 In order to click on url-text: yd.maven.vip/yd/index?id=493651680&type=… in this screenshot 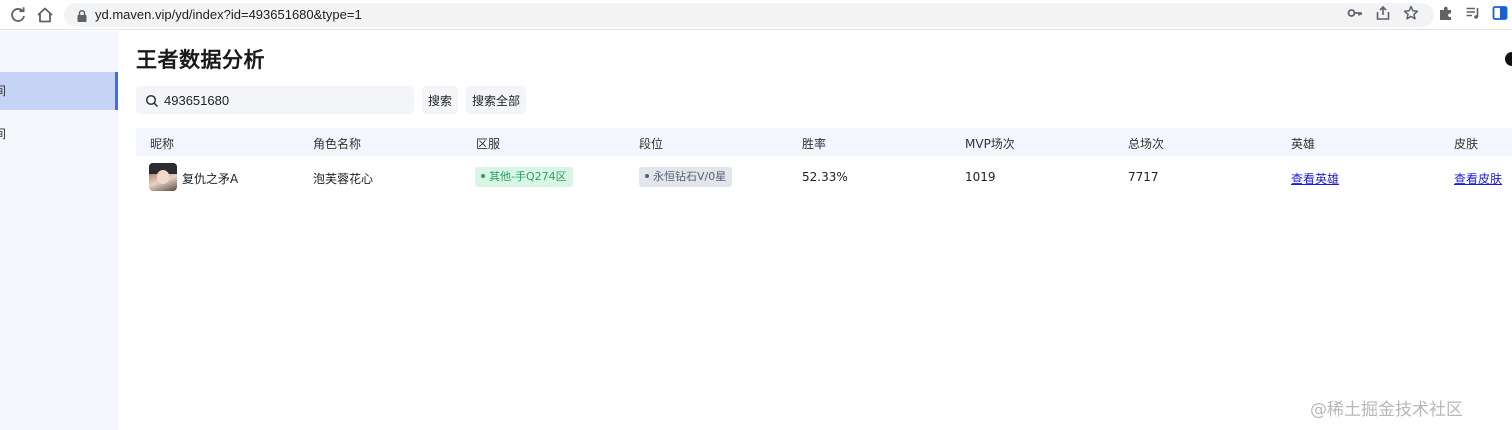, I will do `click(228, 14)`.